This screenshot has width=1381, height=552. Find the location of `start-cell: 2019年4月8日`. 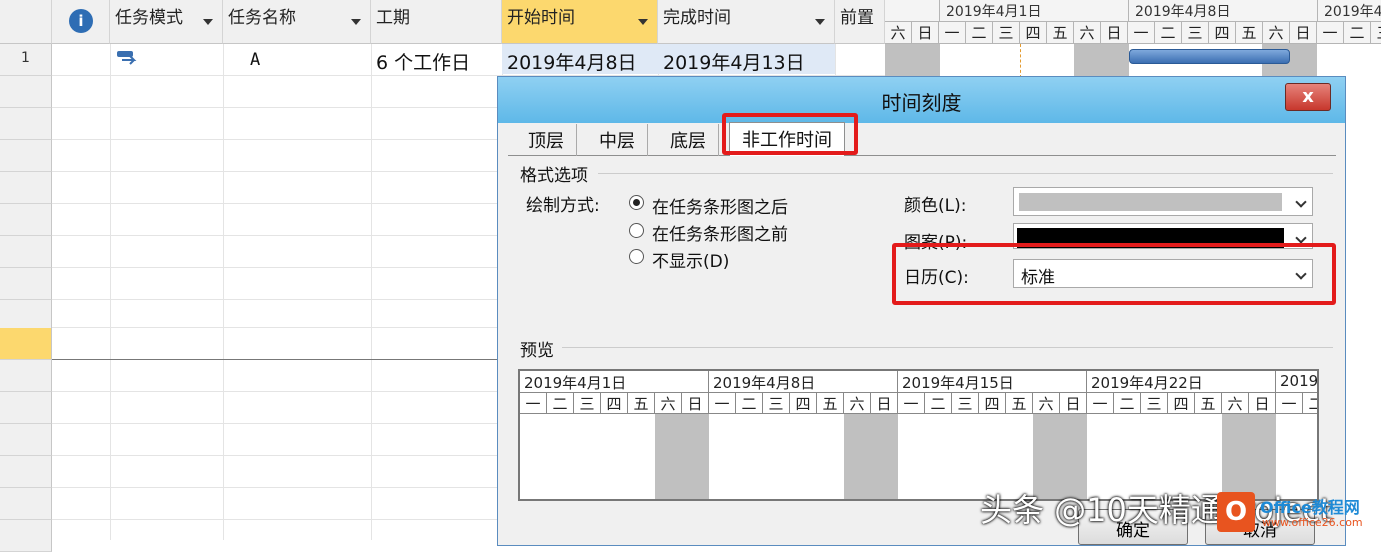

start-cell: 2019年4月8日 is located at coordinates (580, 59).